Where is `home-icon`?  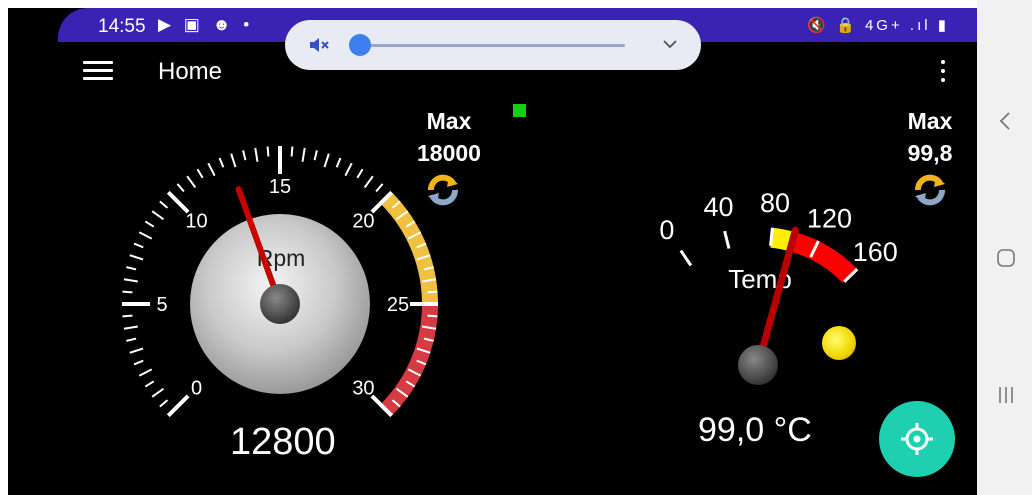
home-icon is located at coordinates (1006, 258).